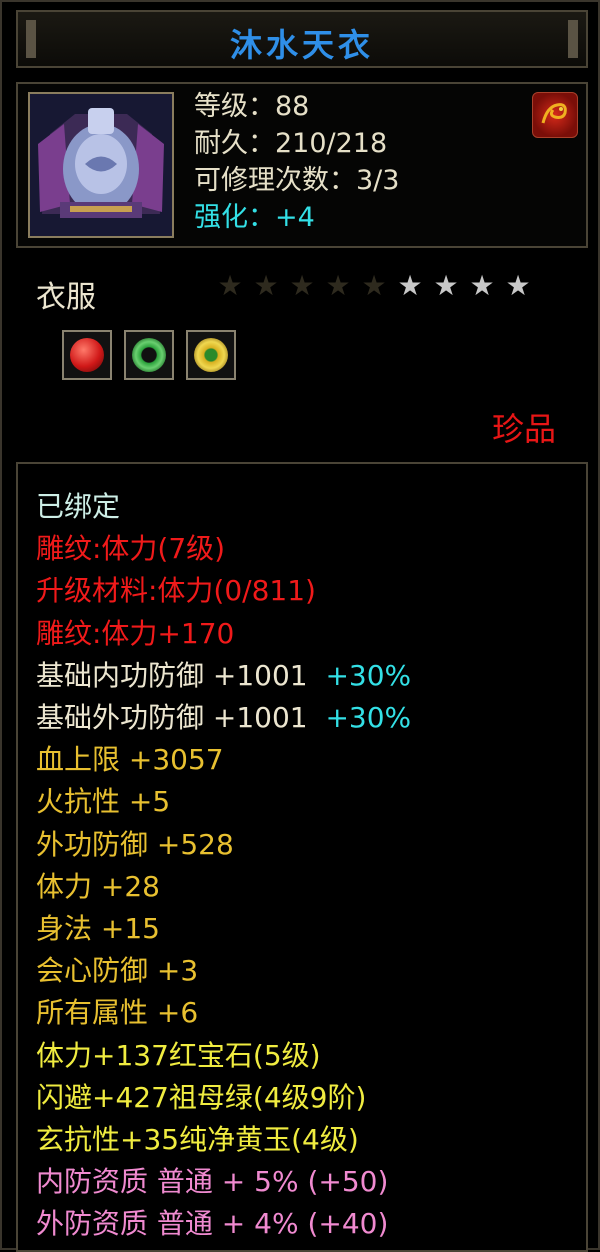  What do you see at coordinates (172, 675) in the screenshot?
I see `attr-inner-defense-value: 基础内功防御 +1001` at bounding box center [172, 675].